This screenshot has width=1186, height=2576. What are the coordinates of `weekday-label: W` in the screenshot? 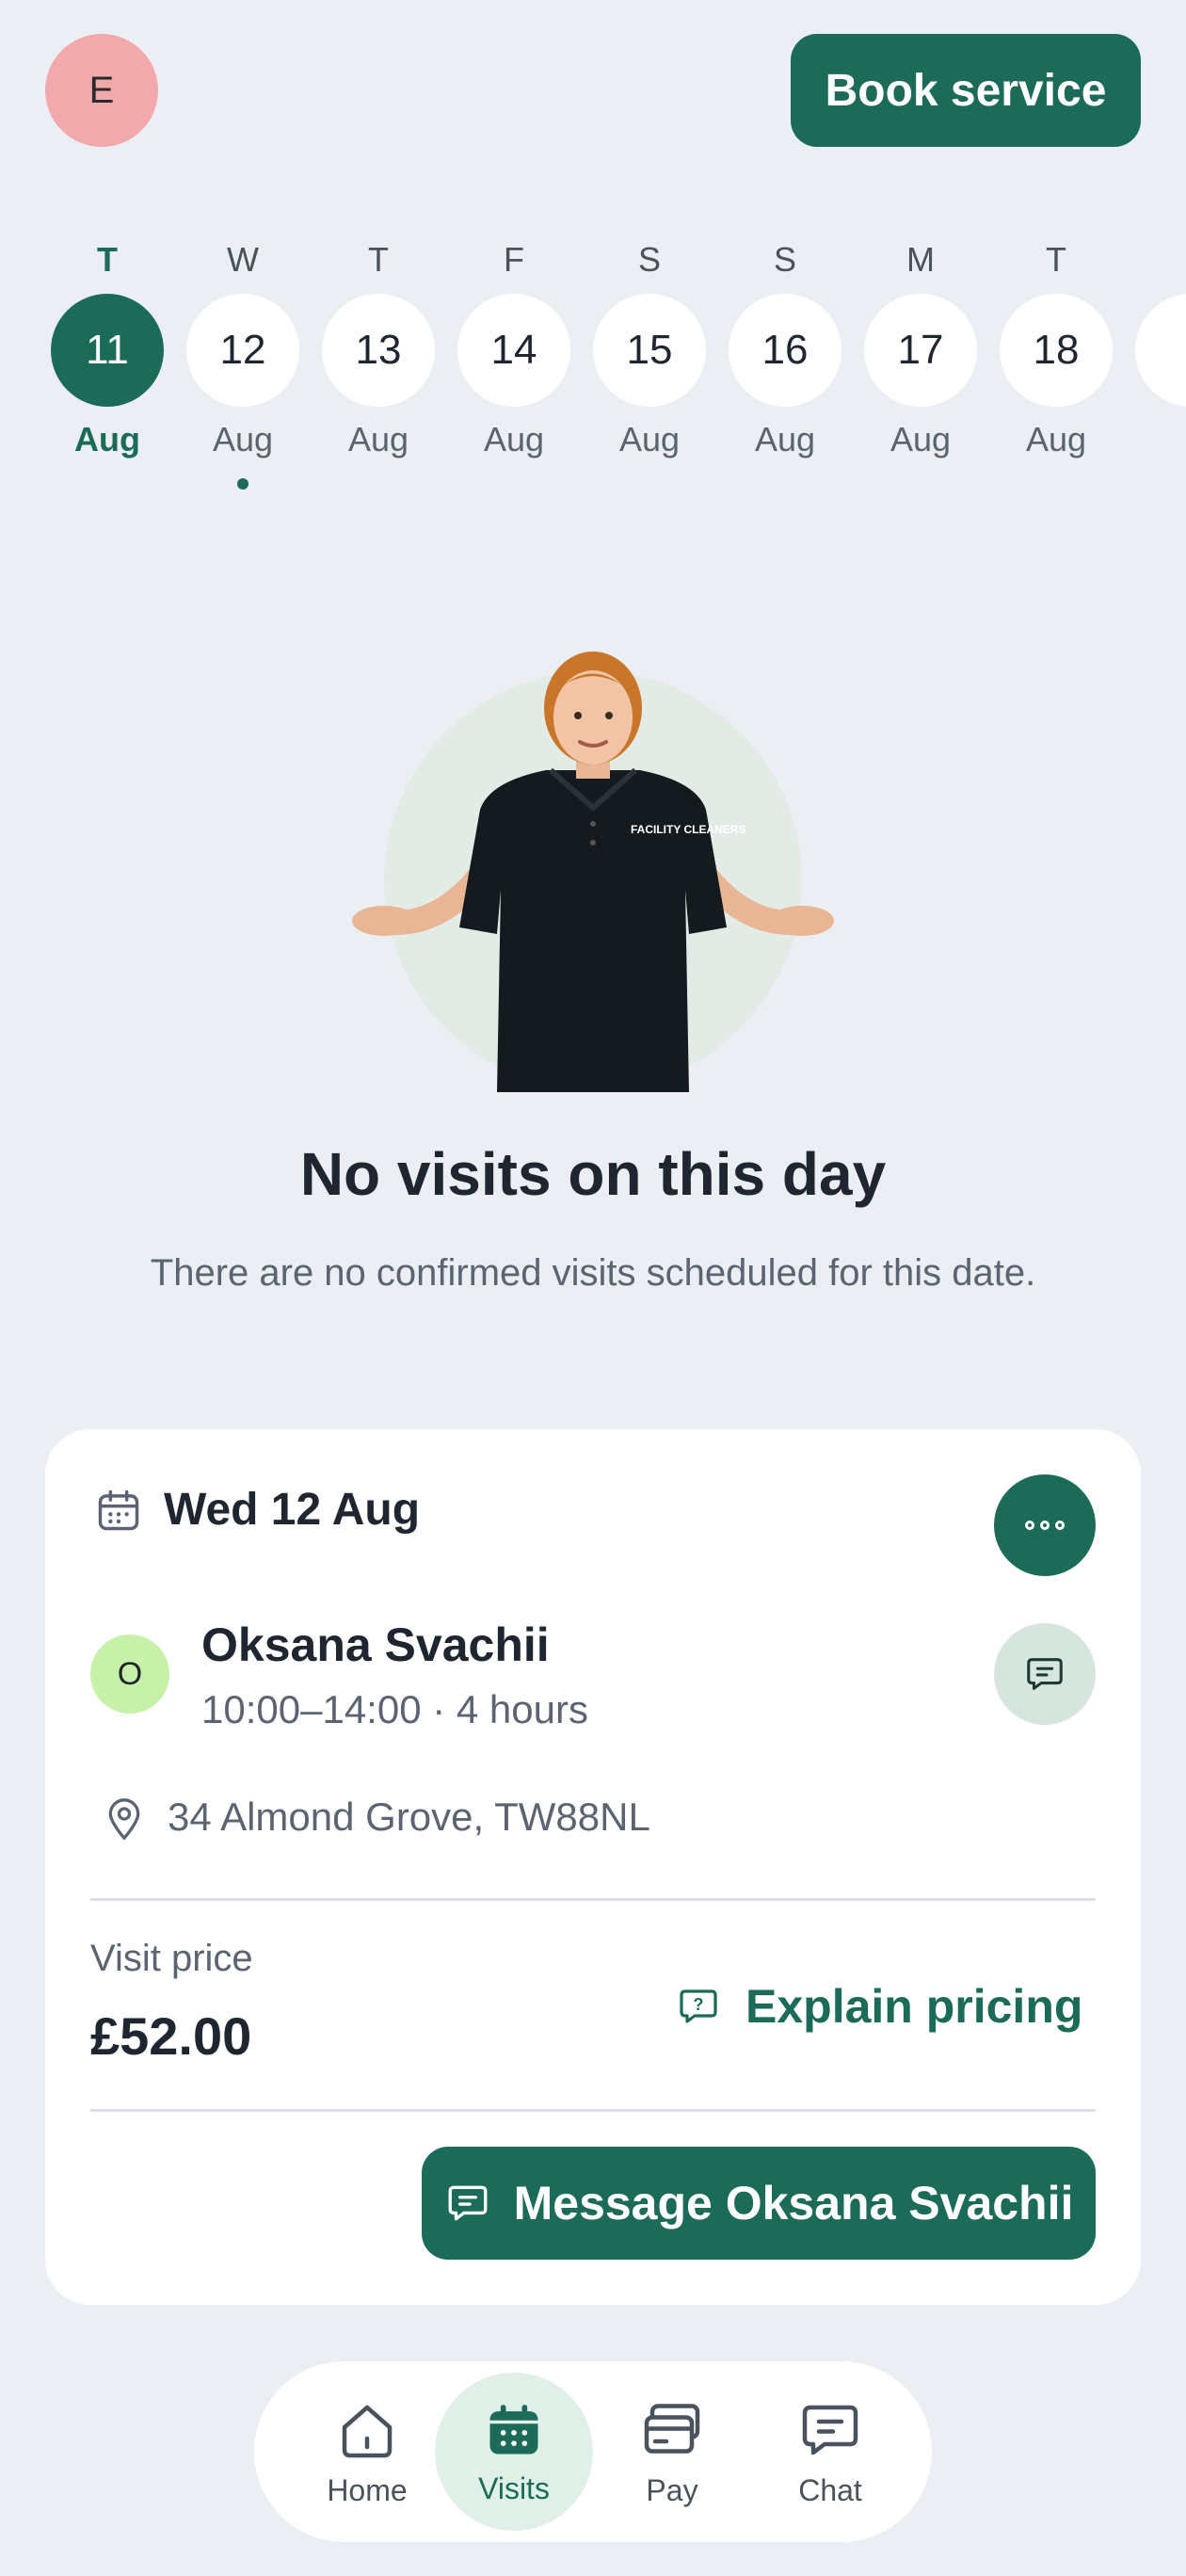 It's located at (243, 259).